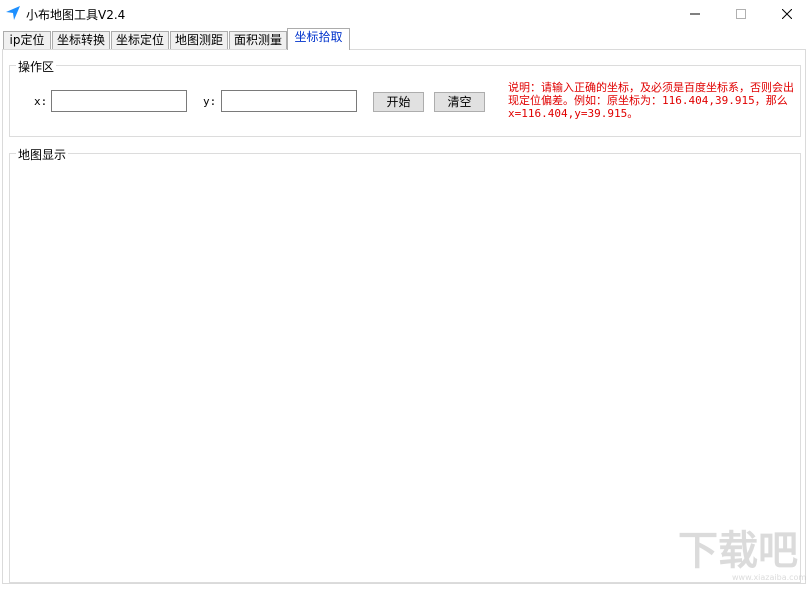  I want to click on minimize-button, so click(695, 14).